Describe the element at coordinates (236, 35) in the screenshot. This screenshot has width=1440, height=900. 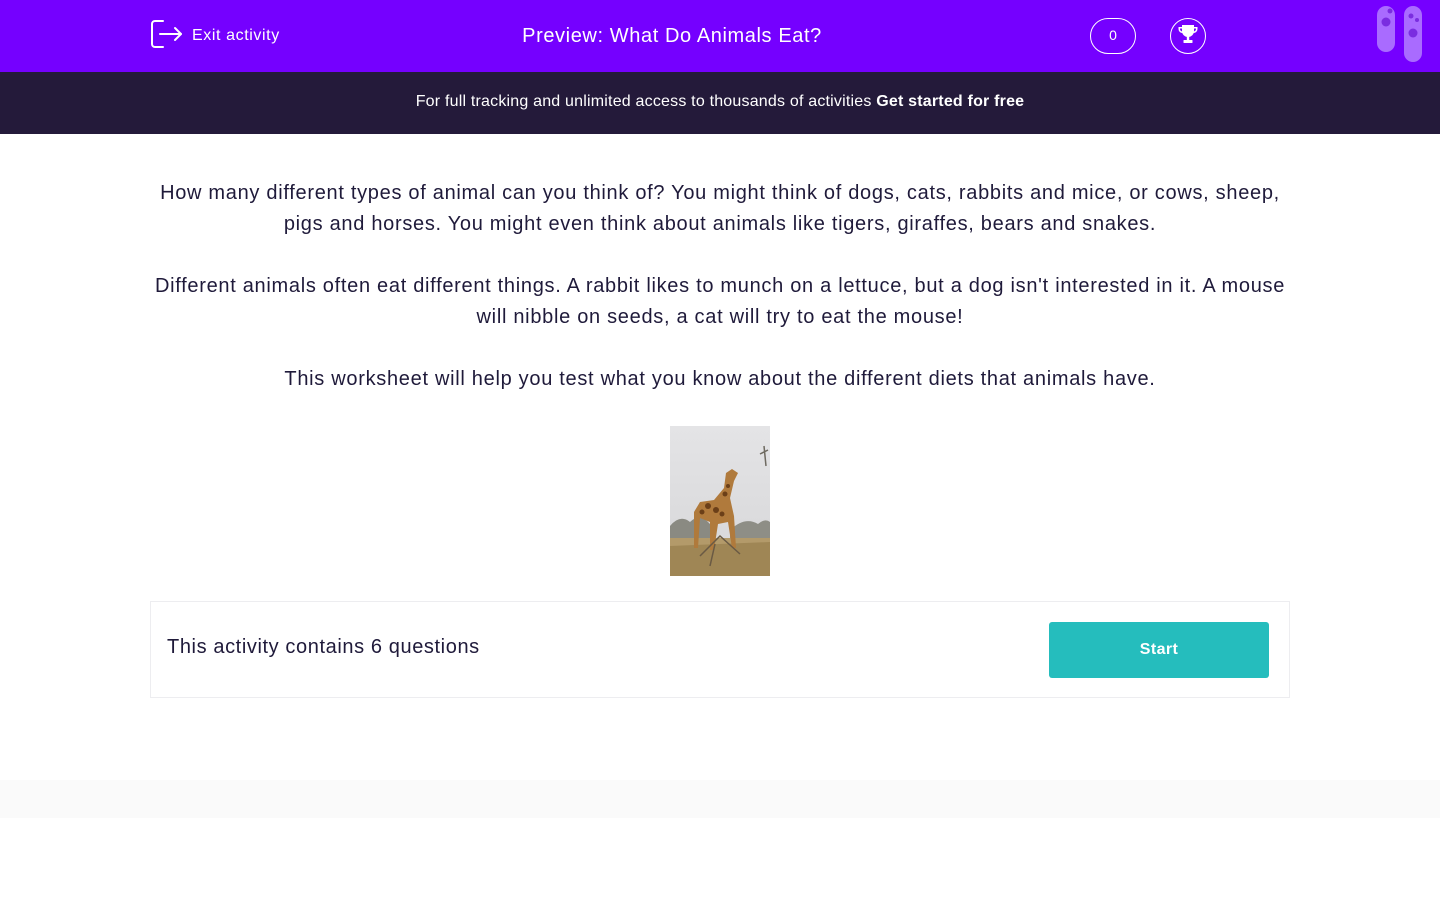
I see `exit-activity-label: Exit activity` at that location.